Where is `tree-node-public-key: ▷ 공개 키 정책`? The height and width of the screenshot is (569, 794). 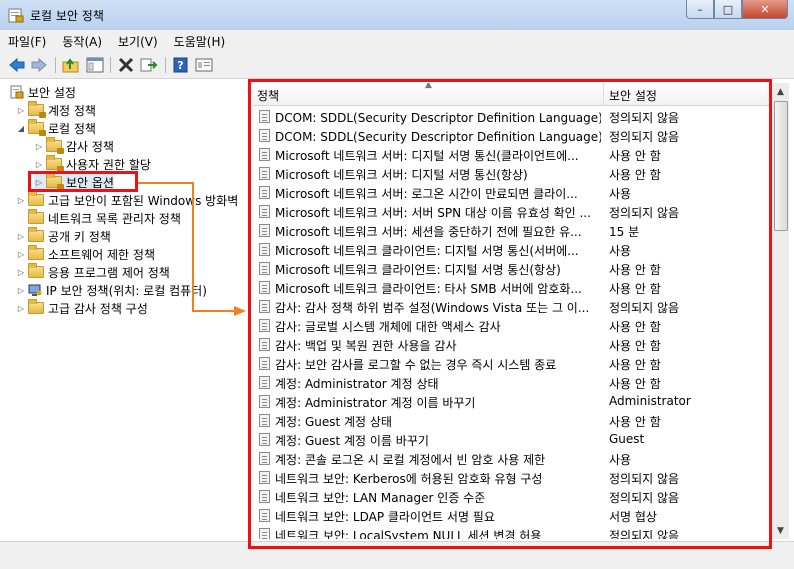 tree-node-public-key: ▷ 공개 키 정책 is located at coordinates (63, 236).